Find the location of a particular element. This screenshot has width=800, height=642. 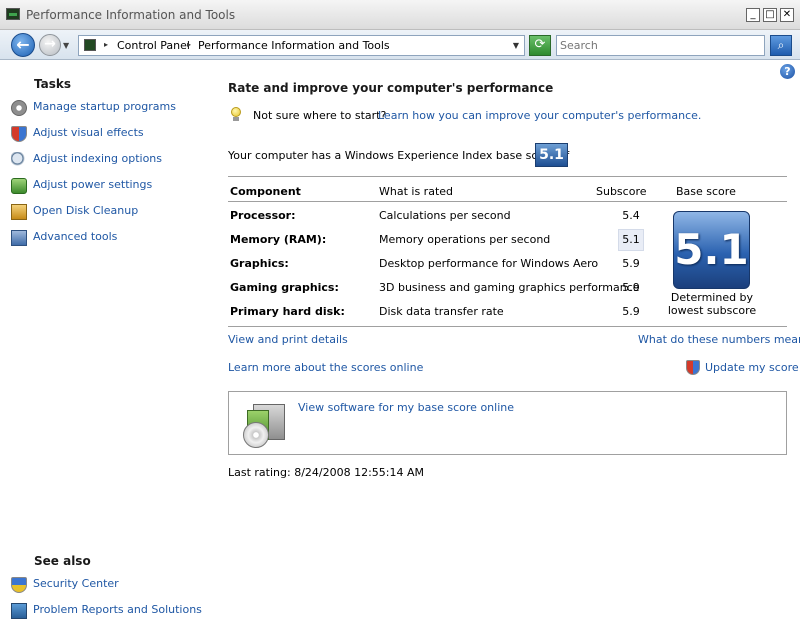

minimize-button: _ is located at coordinates (753, 15).